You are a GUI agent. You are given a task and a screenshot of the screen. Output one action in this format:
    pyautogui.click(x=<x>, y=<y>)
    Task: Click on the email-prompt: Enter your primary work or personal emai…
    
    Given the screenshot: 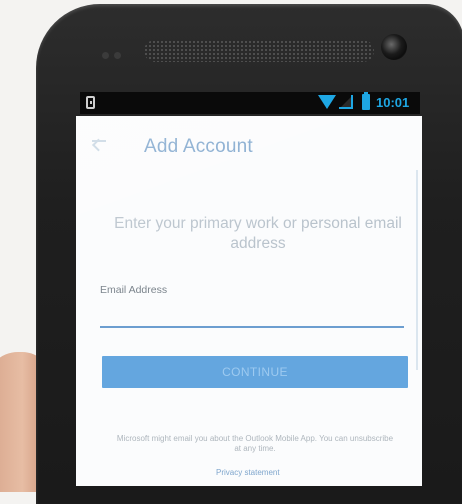 What is the action you would take?
    pyautogui.click(x=258, y=233)
    